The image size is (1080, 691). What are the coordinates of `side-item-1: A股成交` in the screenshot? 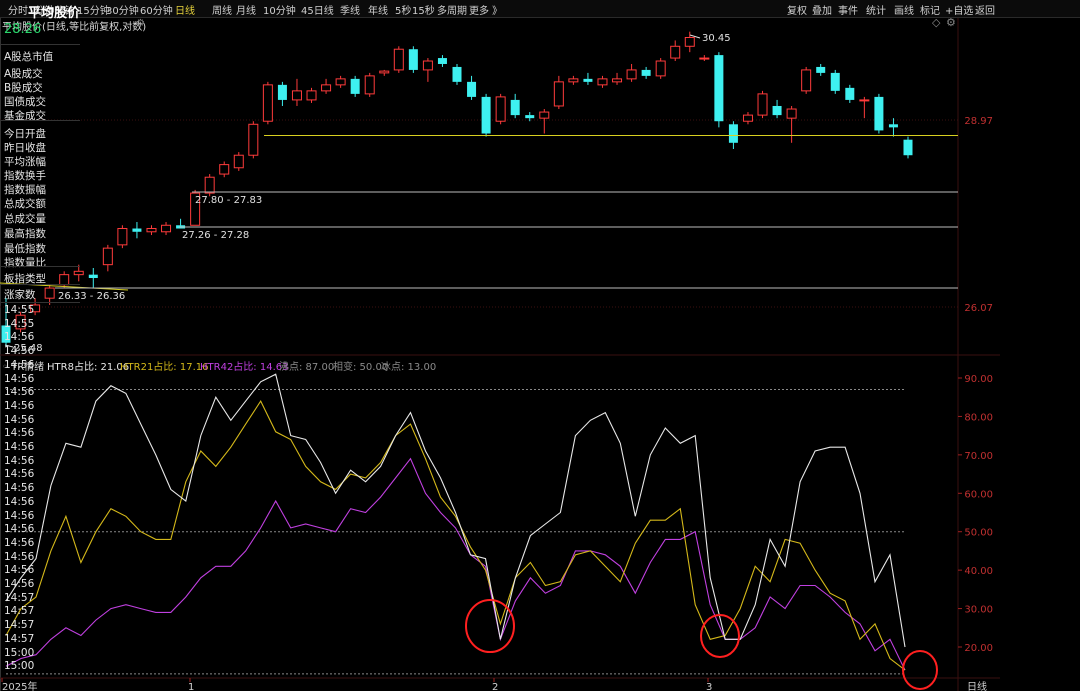 It's located at (23, 73).